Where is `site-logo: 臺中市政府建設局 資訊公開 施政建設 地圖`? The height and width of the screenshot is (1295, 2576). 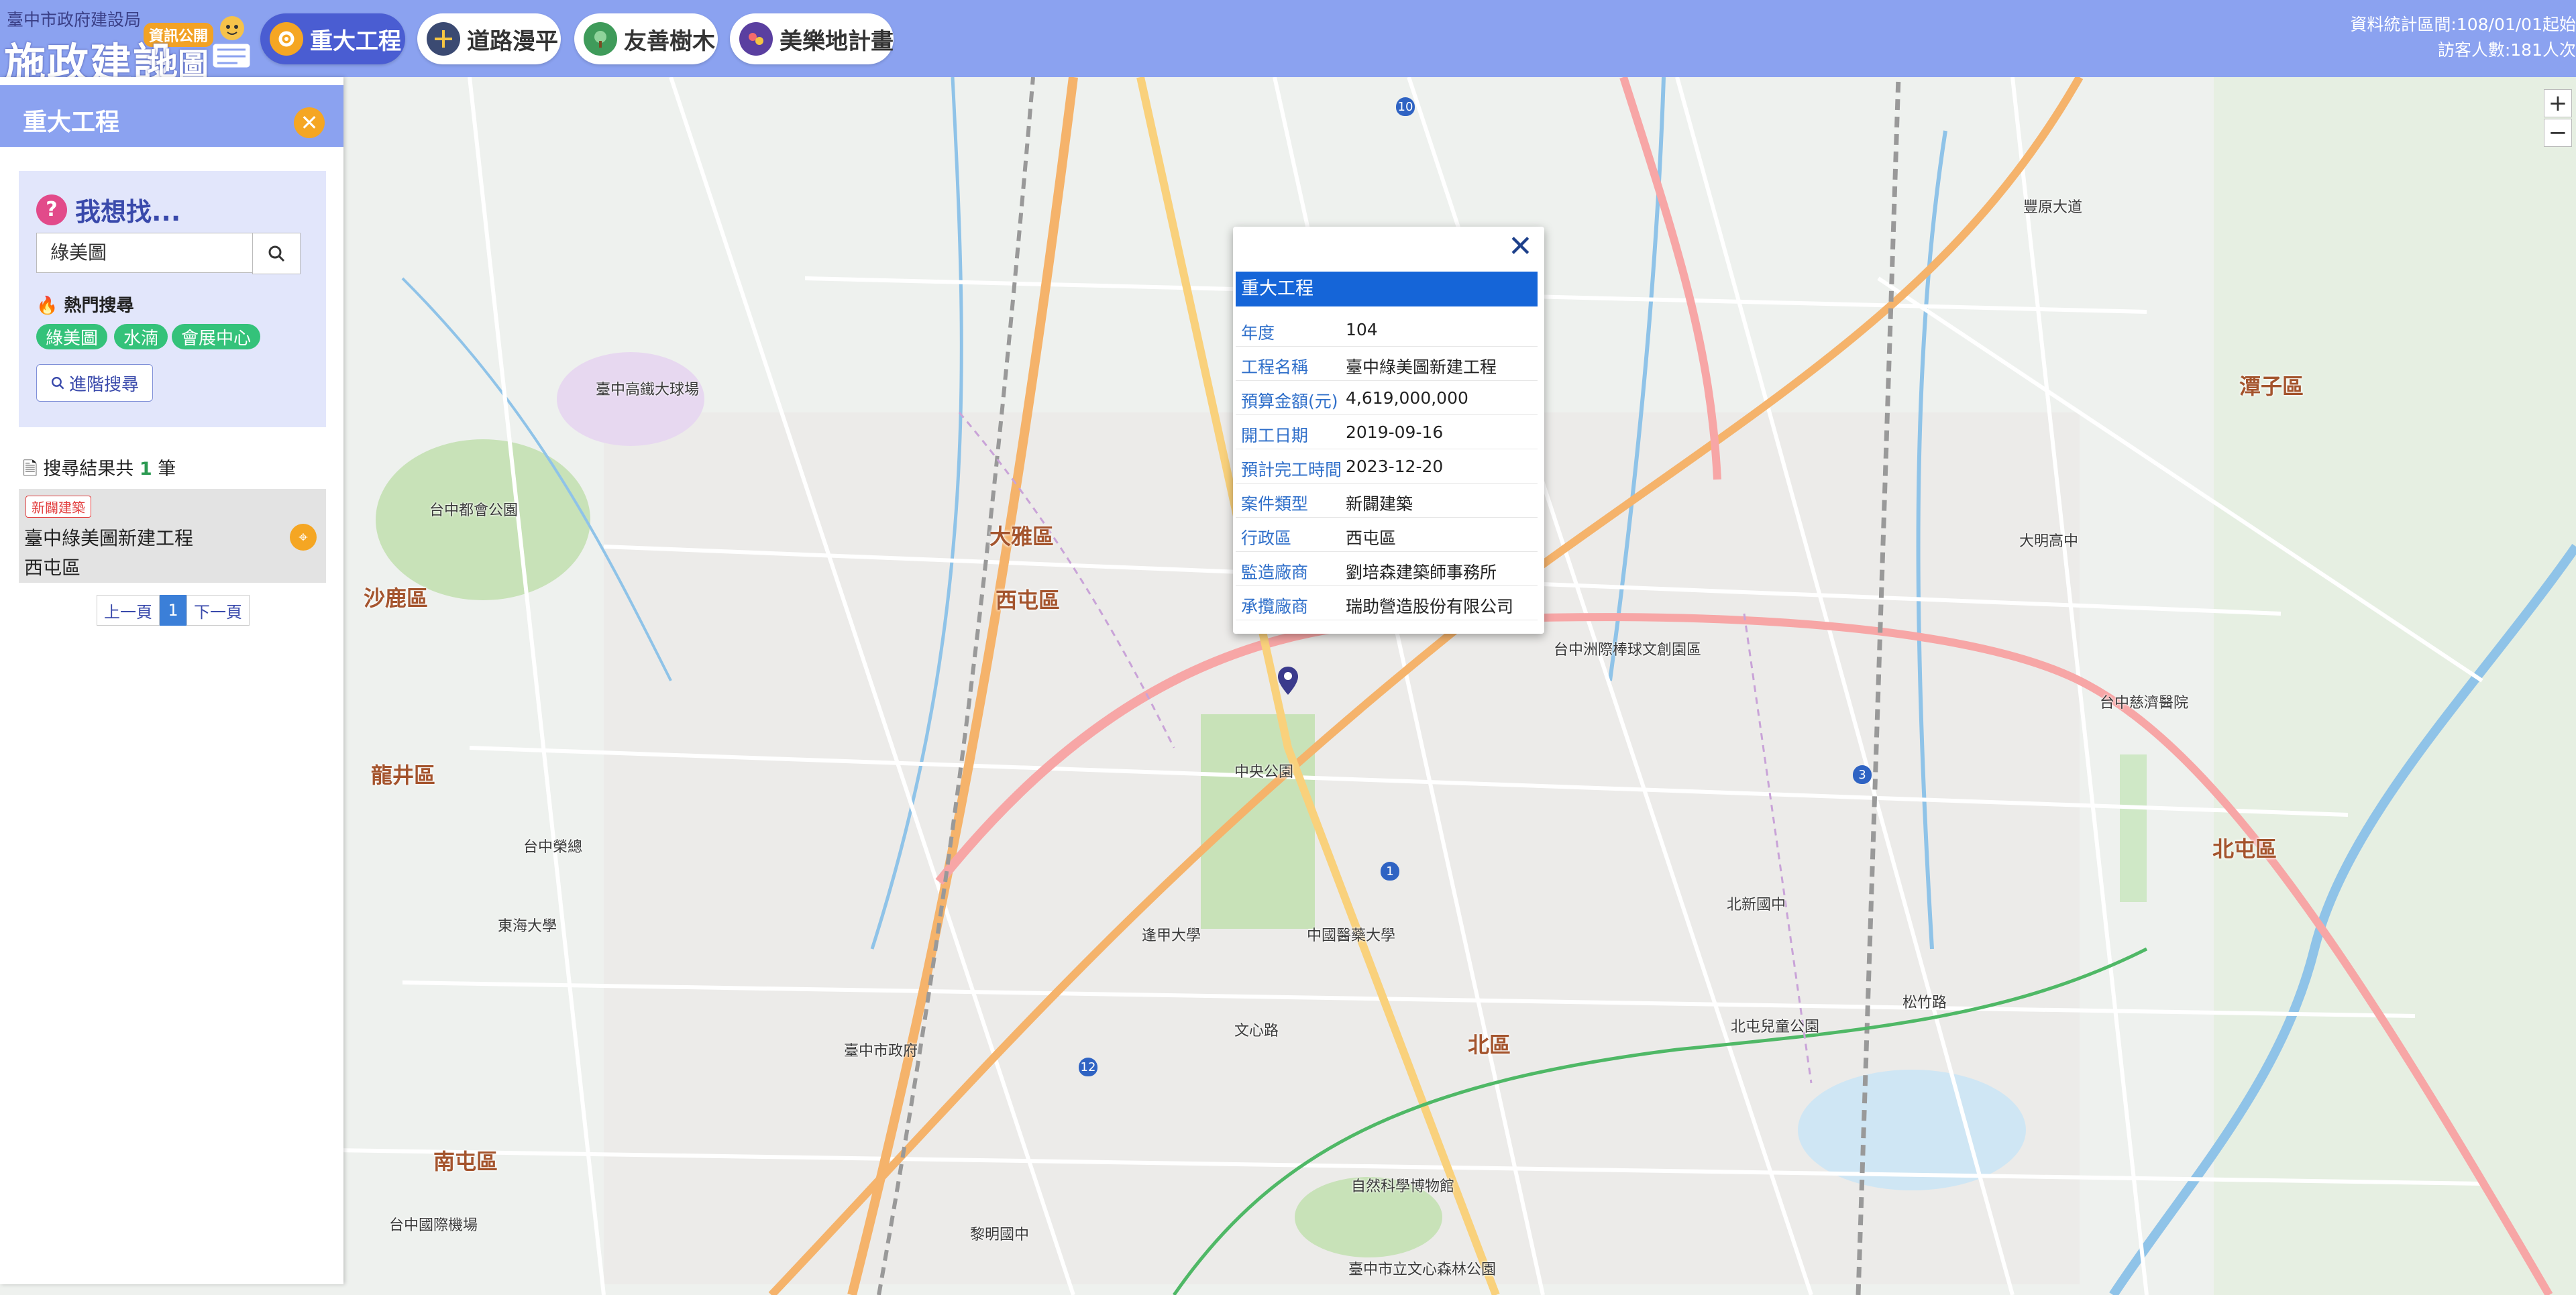
site-logo: 臺中市政府建設局 資訊公開 施政建設 地圖 is located at coordinates (131, 46).